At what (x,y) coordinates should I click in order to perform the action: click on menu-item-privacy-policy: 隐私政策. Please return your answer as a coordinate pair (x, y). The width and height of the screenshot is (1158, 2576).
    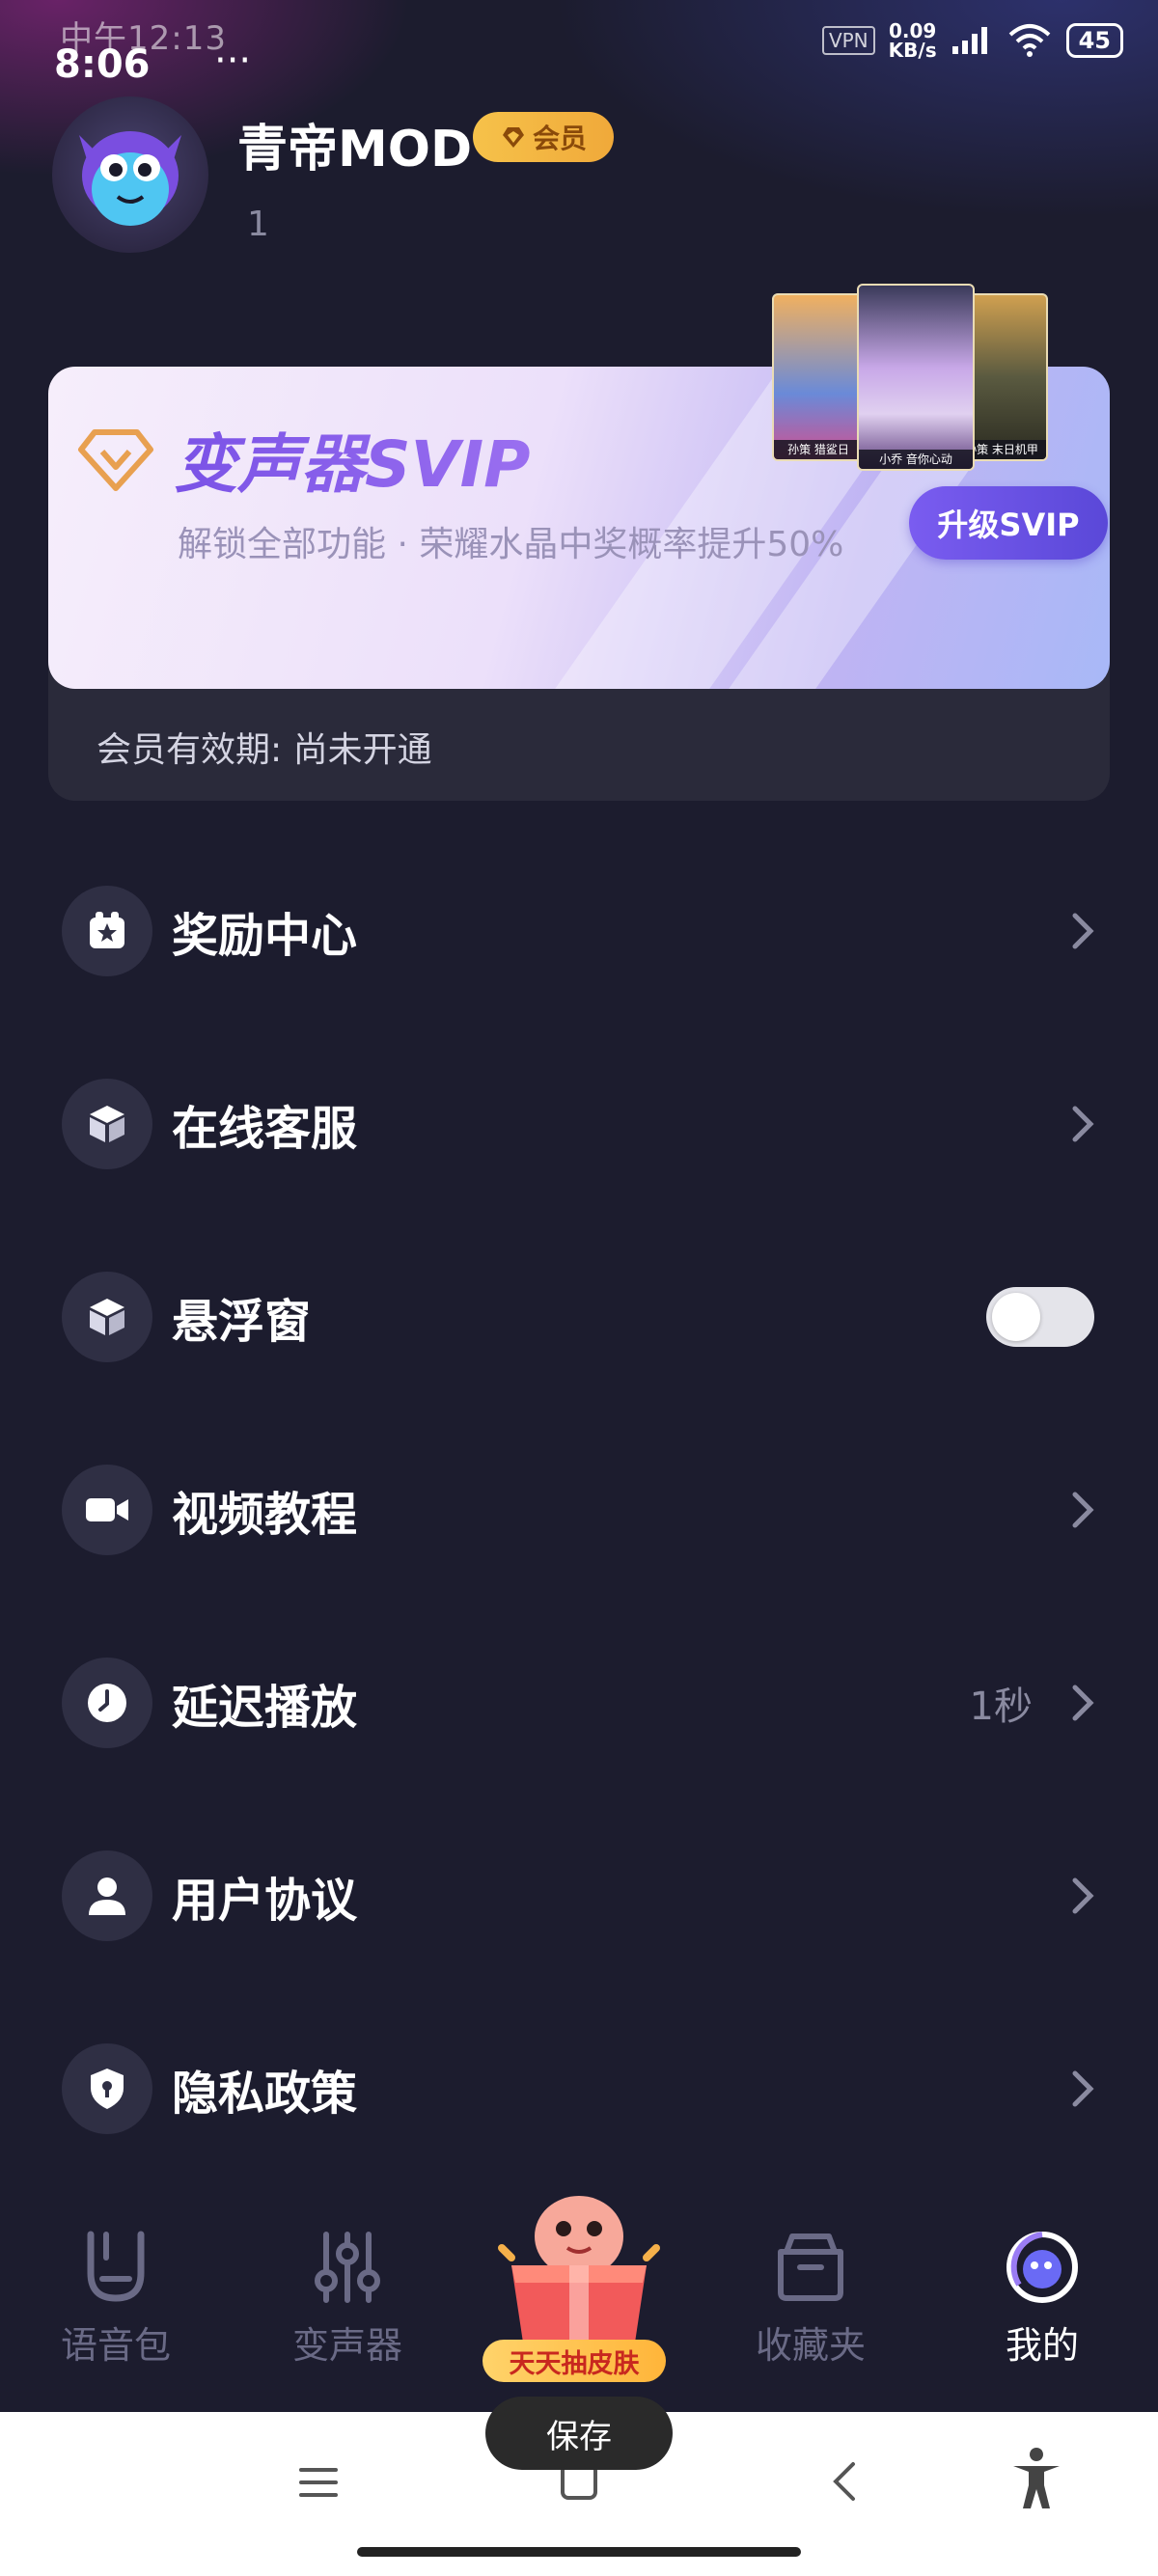
    Looking at the image, I should click on (583, 2089).